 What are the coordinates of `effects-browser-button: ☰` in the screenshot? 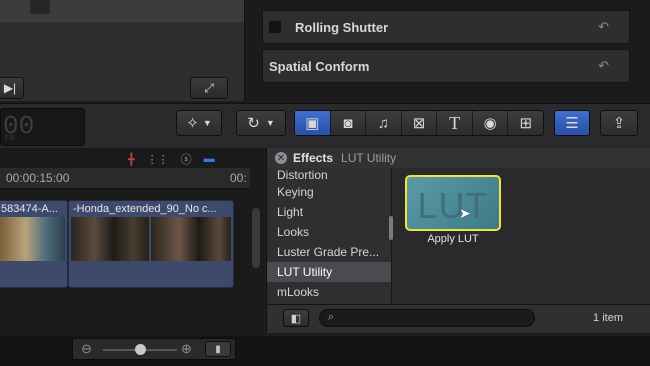 It's located at (572, 123).